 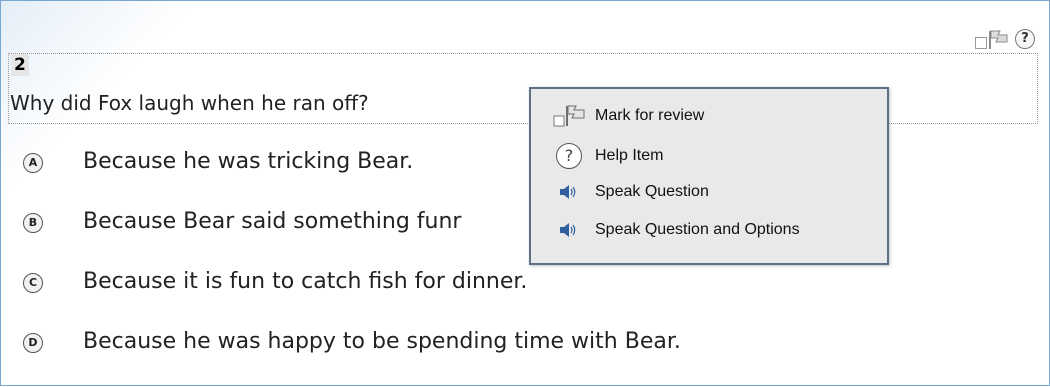 I want to click on question-toolbar: ?, so click(x=1005, y=39).